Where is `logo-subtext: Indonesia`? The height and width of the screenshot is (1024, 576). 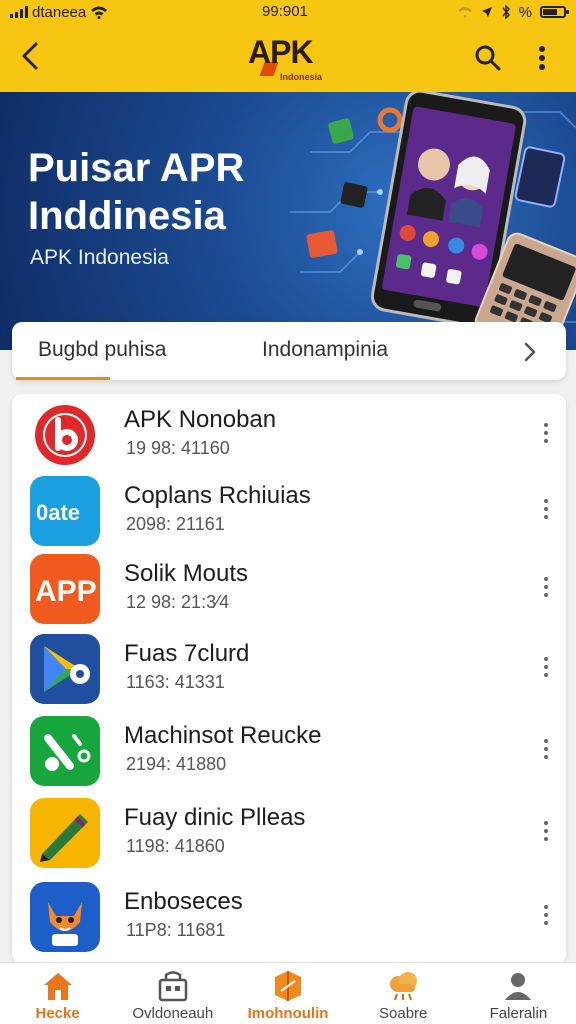 logo-subtext: Indonesia is located at coordinates (301, 77).